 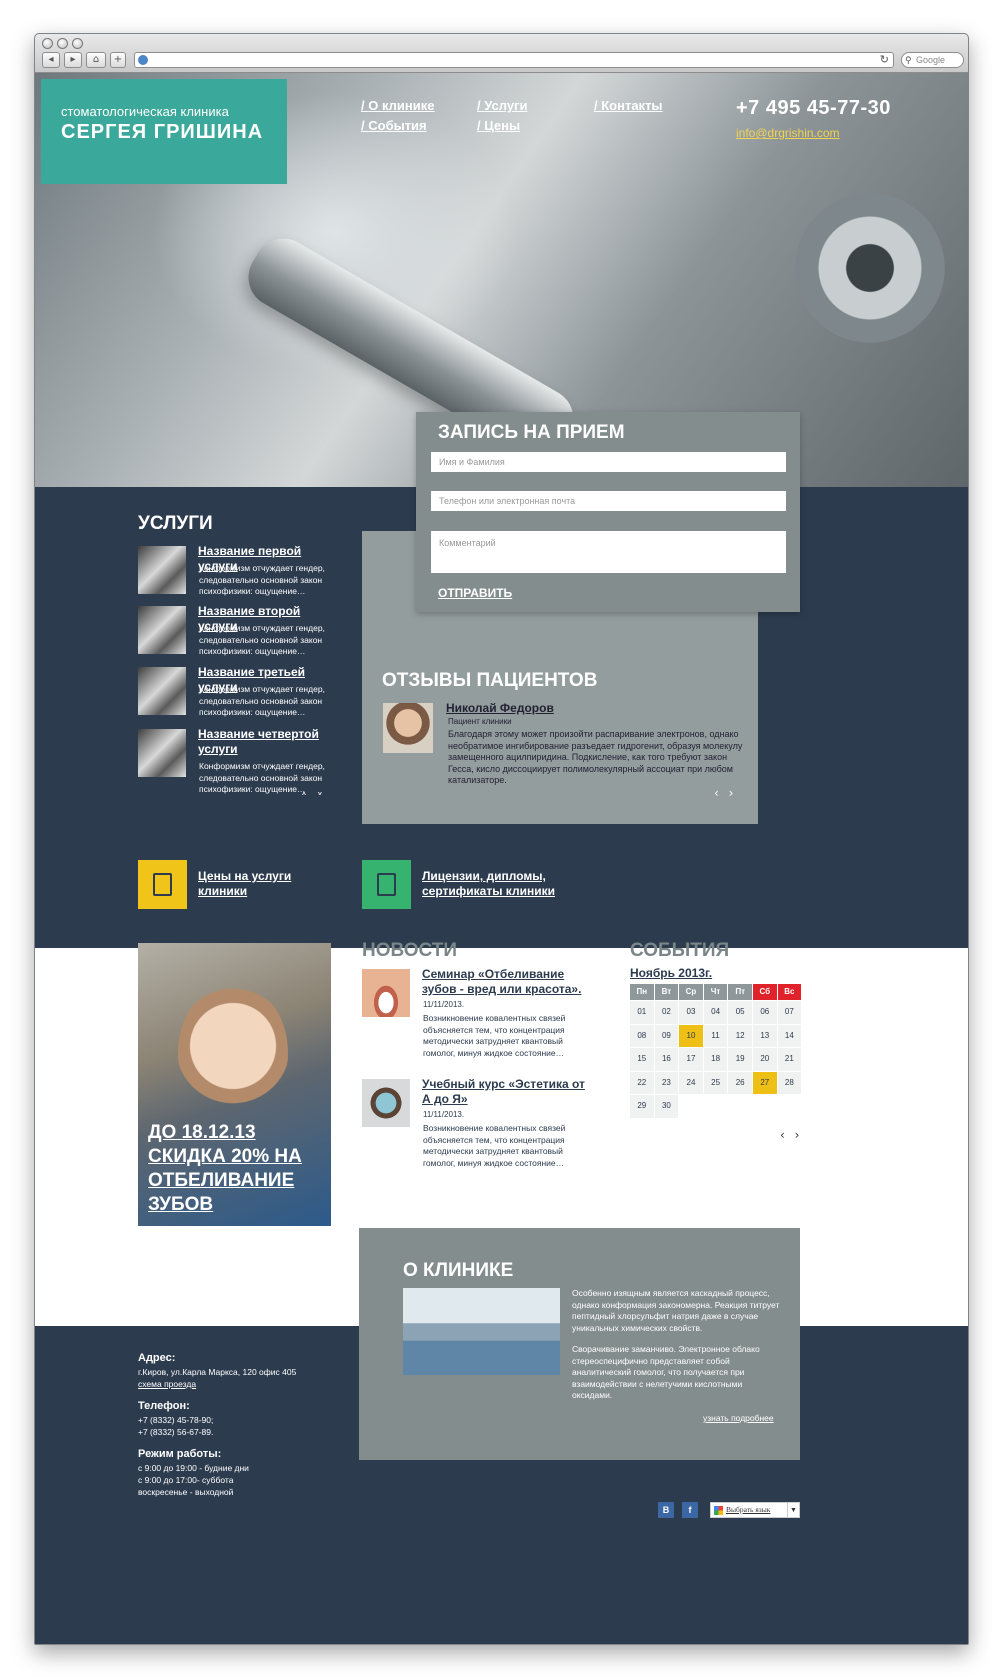 I want to click on submit-button: ОТПРАВИТЬ, so click(x=475, y=593).